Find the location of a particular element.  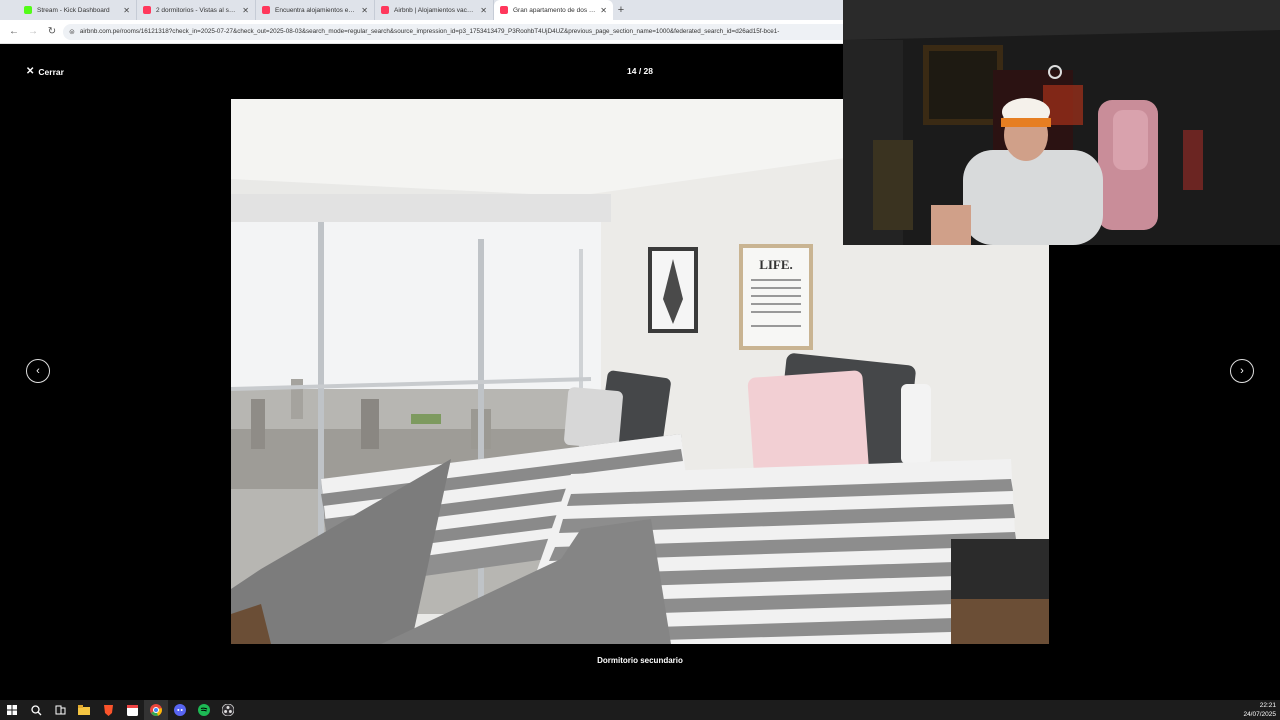

tab-kick-dashboard: Stream - Kick Dashboard ✕ is located at coordinates (77, 10).